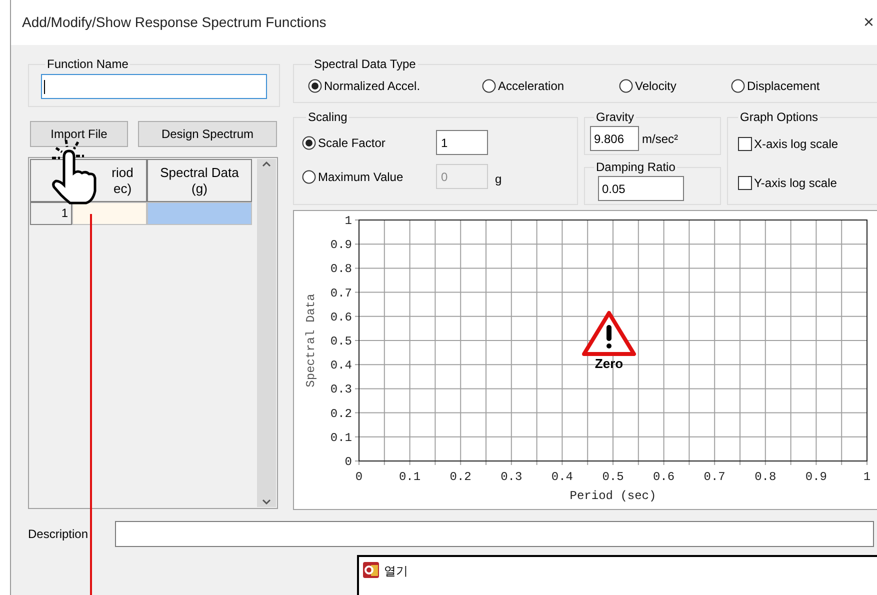 This screenshot has width=877, height=595. Describe the element at coordinates (779, 117) in the screenshot. I see `group-label: Graph Options` at that location.